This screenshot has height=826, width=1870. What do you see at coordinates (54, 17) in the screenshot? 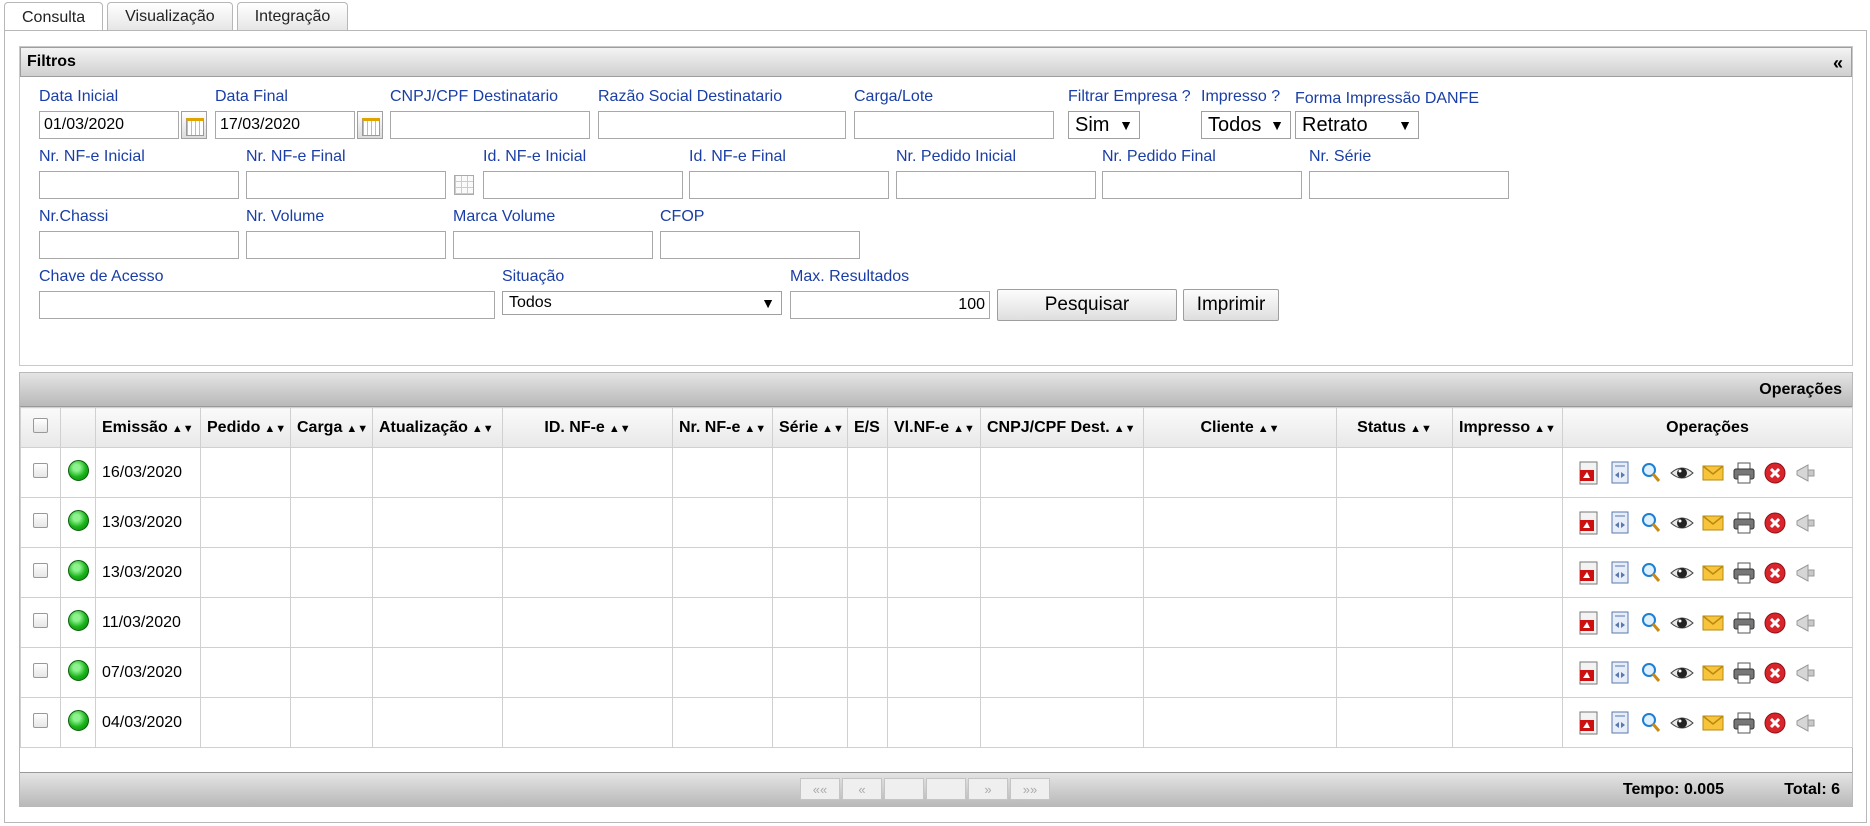
I see `tab-consulta: Consulta` at bounding box center [54, 17].